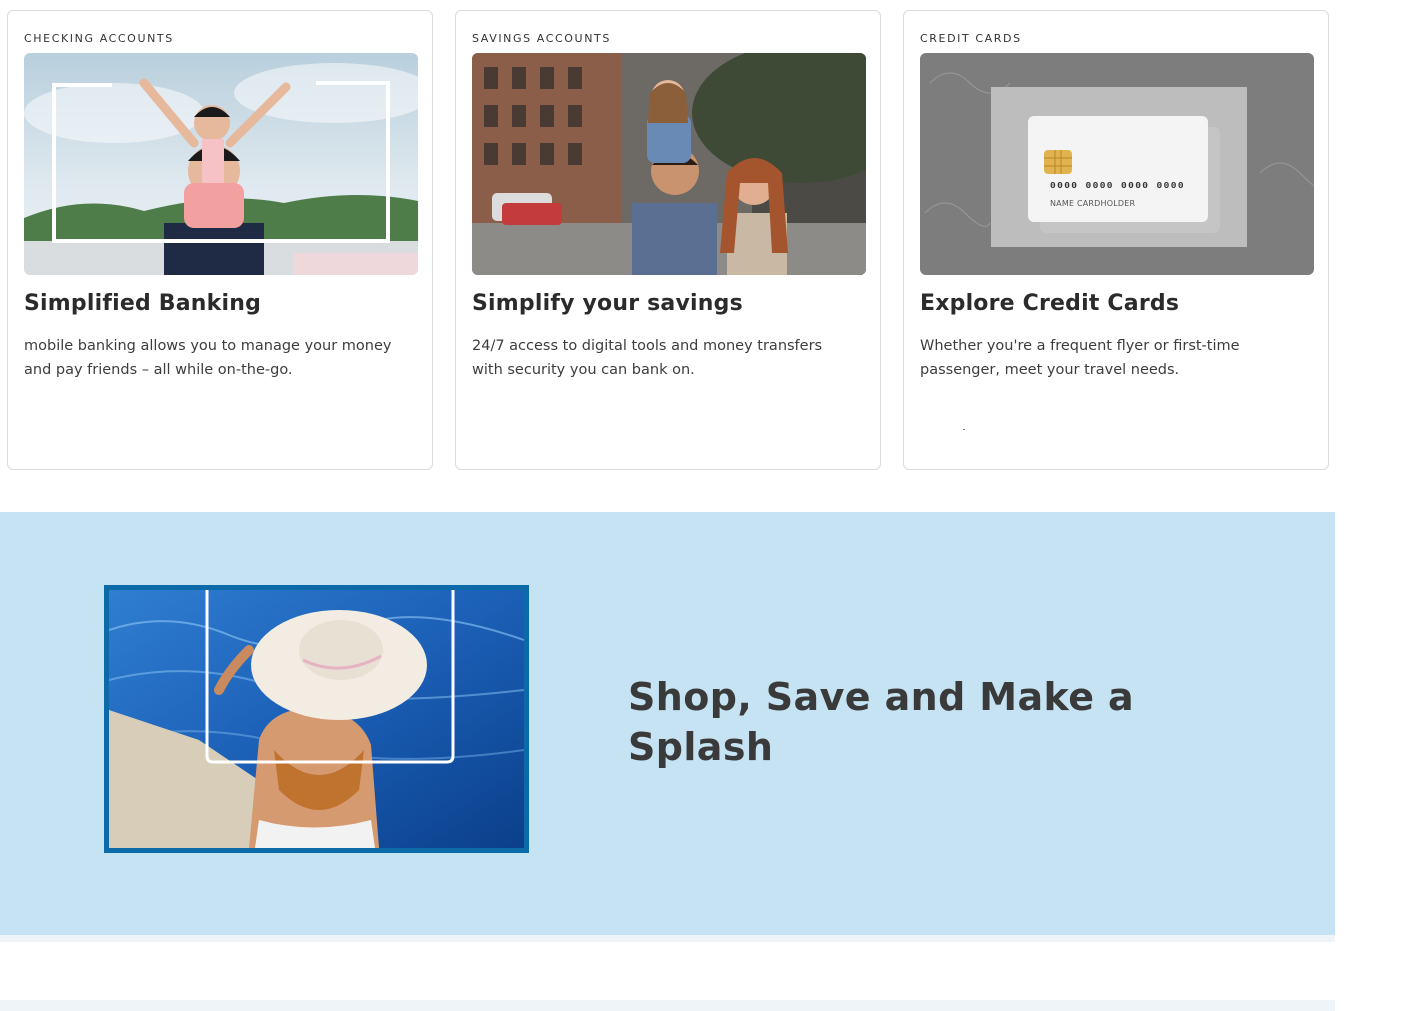 The image size is (1410, 1011). I want to click on card-image-family-street, so click(669, 164).